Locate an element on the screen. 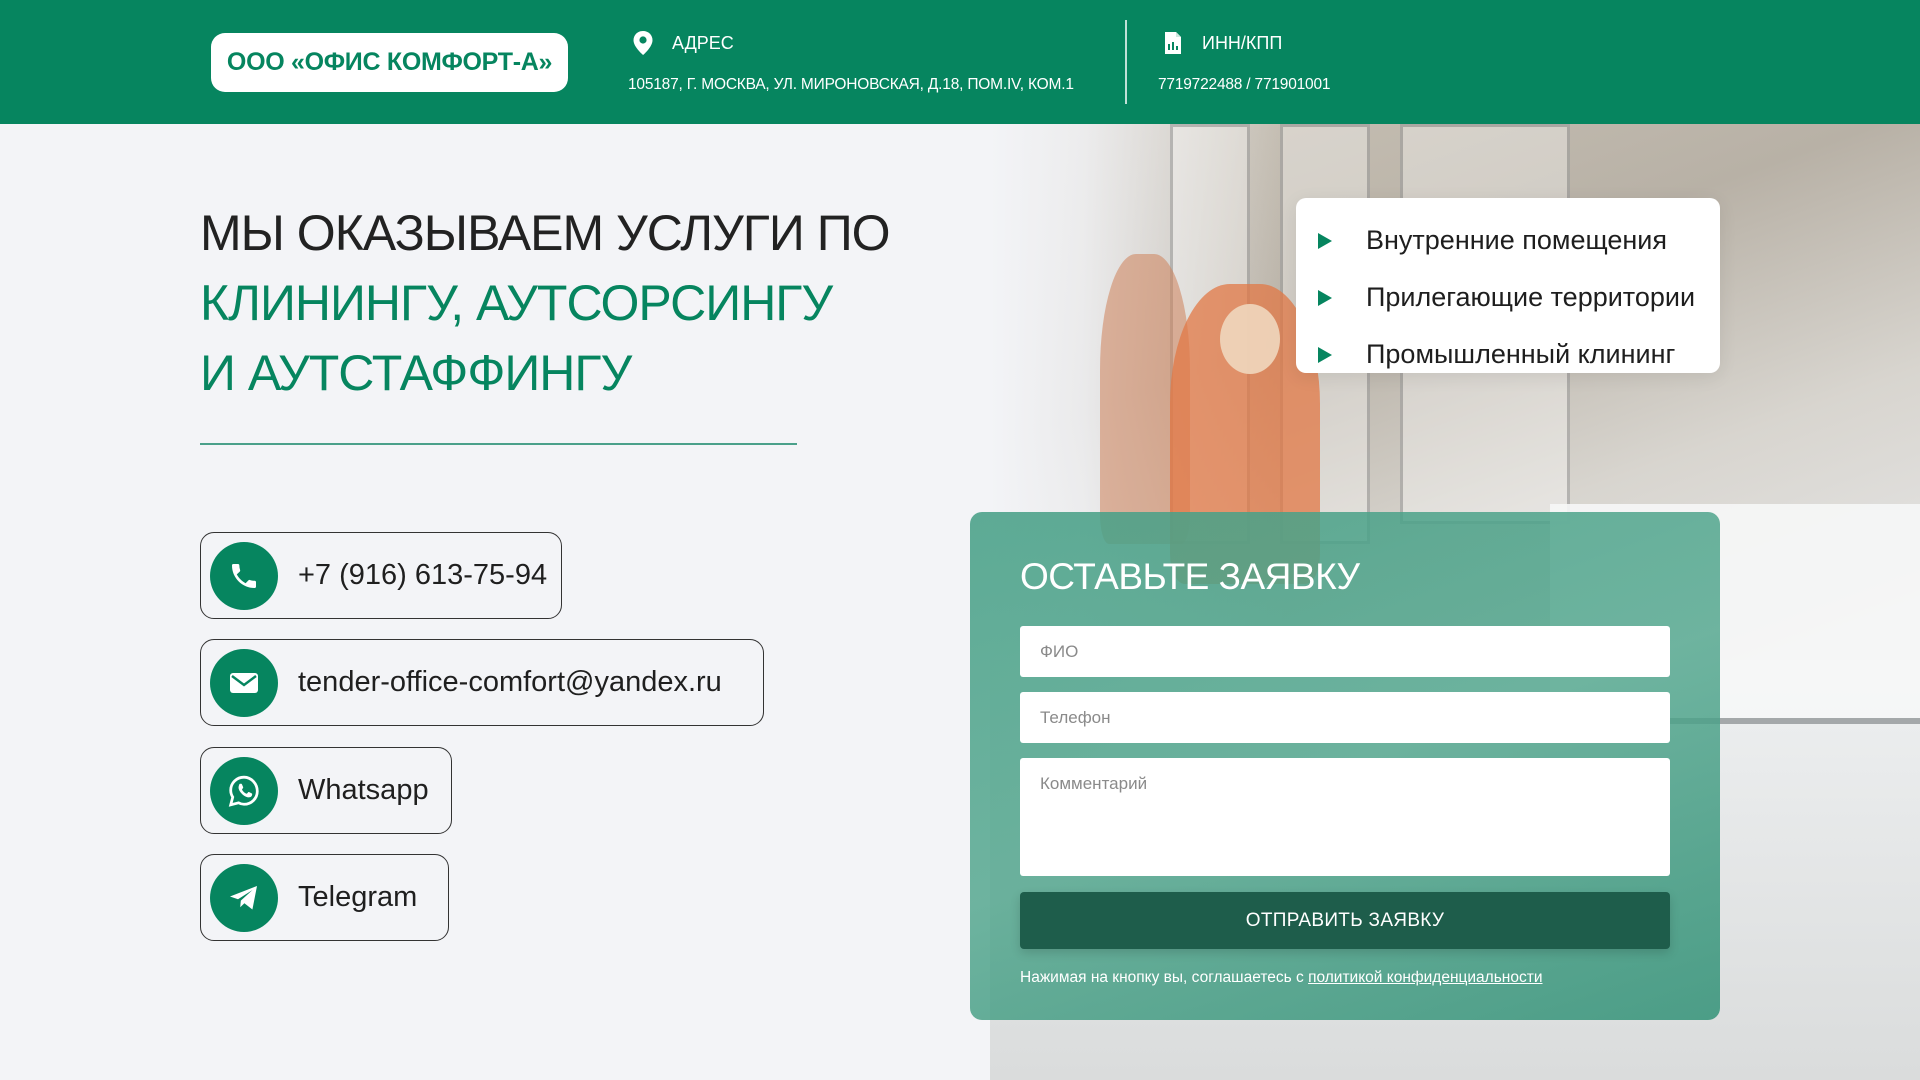 The width and height of the screenshot is (1920, 1080). submit-button: ОТПРАВИТЬ ЗАЯВКУ is located at coordinates (1345, 920).